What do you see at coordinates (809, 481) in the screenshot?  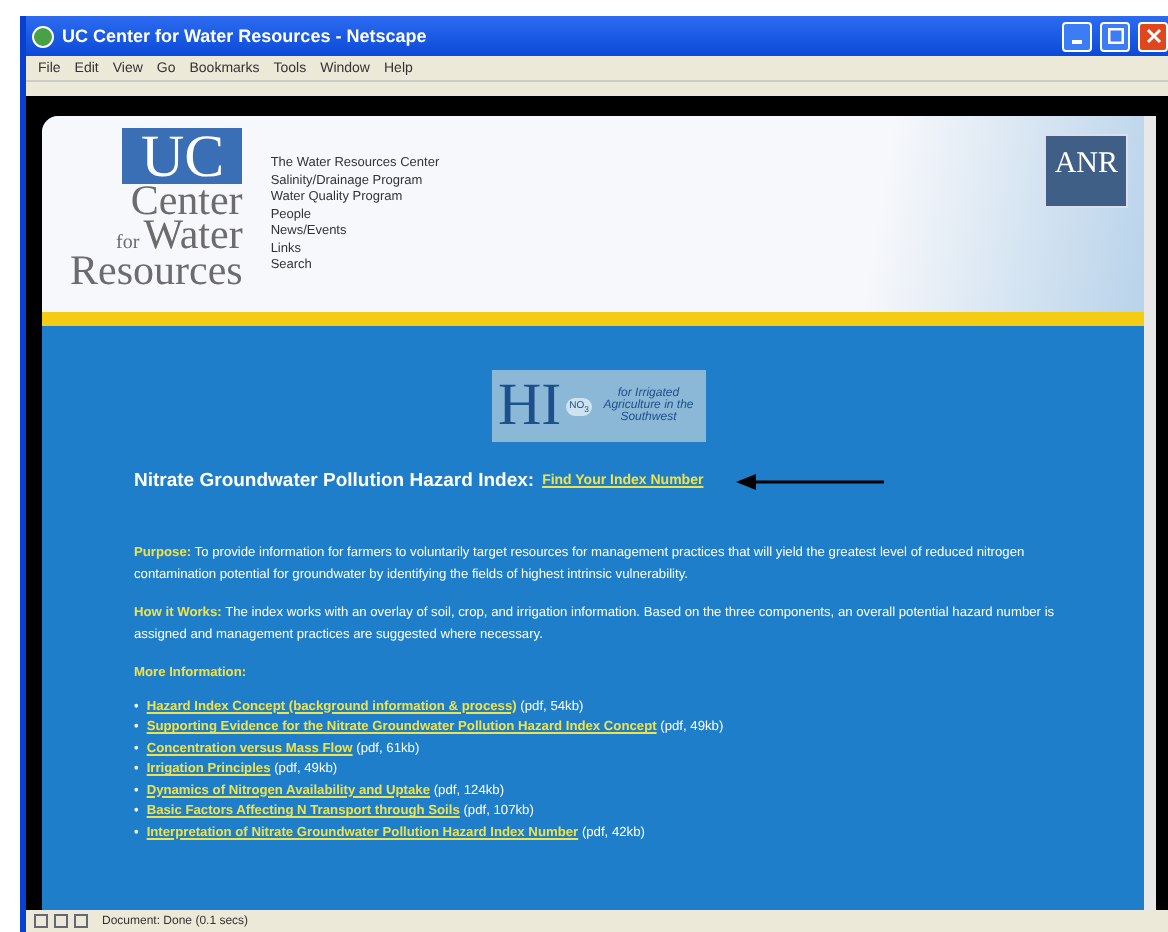 I see `arrow-icon` at bounding box center [809, 481].